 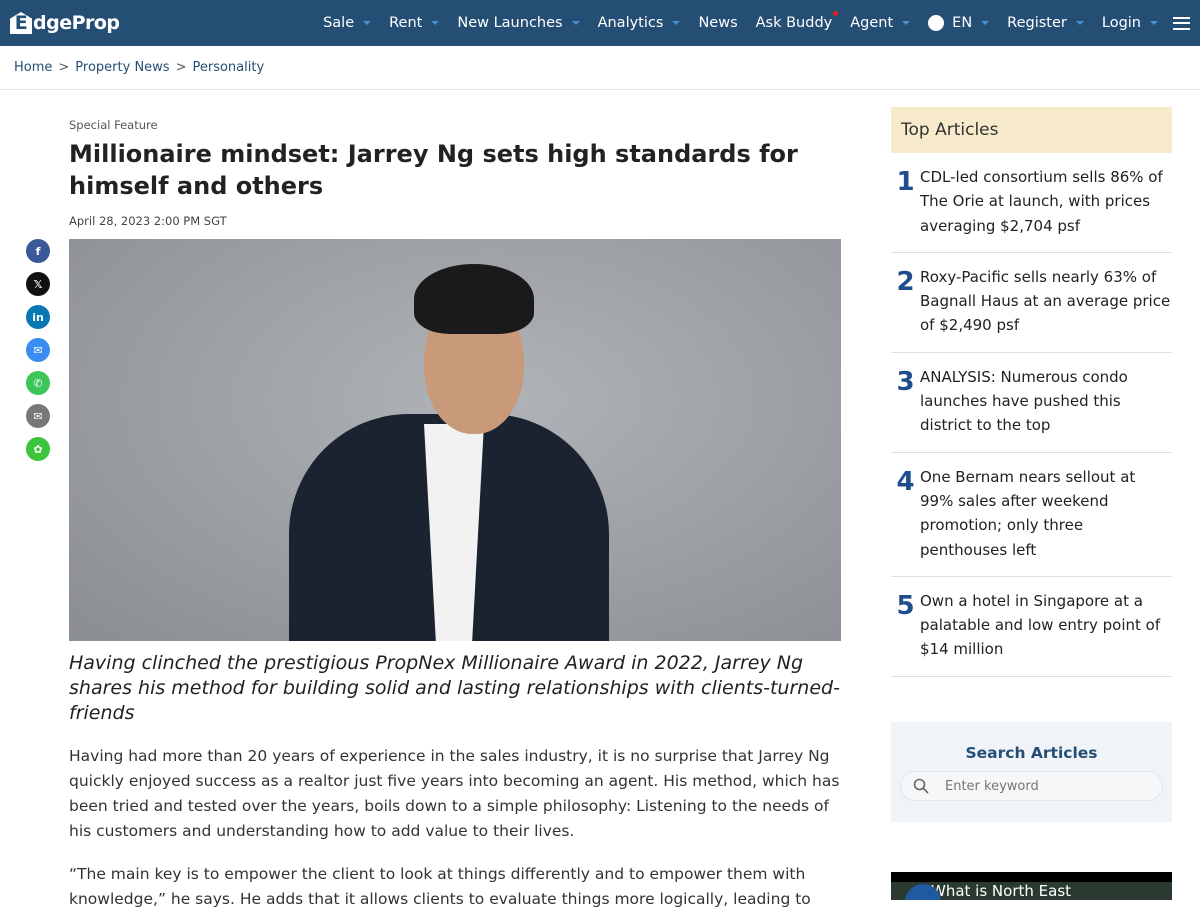 I want to click on search-articles-panel: Search Articles, so click(x=1031, y=772).